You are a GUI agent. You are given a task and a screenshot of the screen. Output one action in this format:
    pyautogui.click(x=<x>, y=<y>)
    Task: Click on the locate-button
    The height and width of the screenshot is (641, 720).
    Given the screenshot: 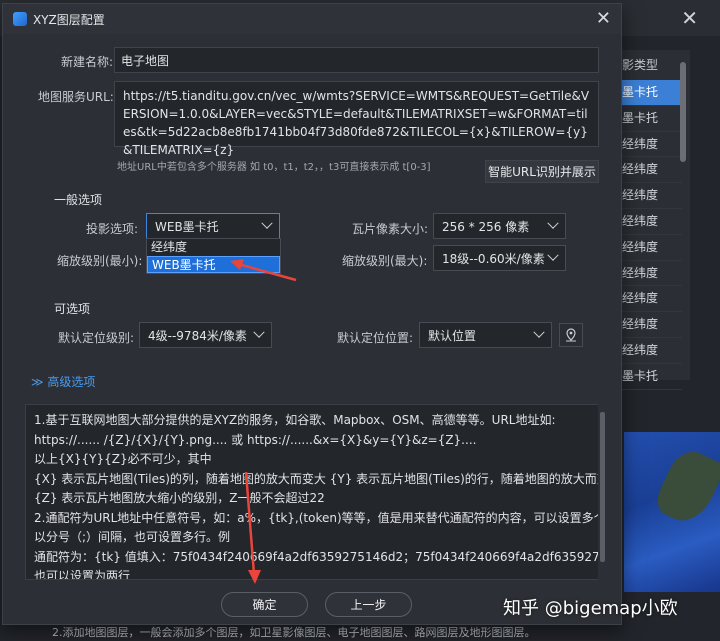 What is the action you would take?
    pyautogui.click(x=571, y=335)
    